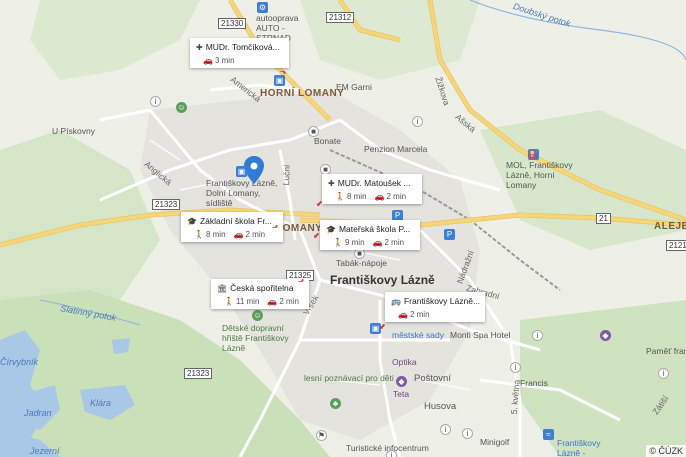  I want to click on poi-card-doctor-tomcikova: ✚ MUDr. Tomčíková... 🚗 3 min, so click(239, 53).